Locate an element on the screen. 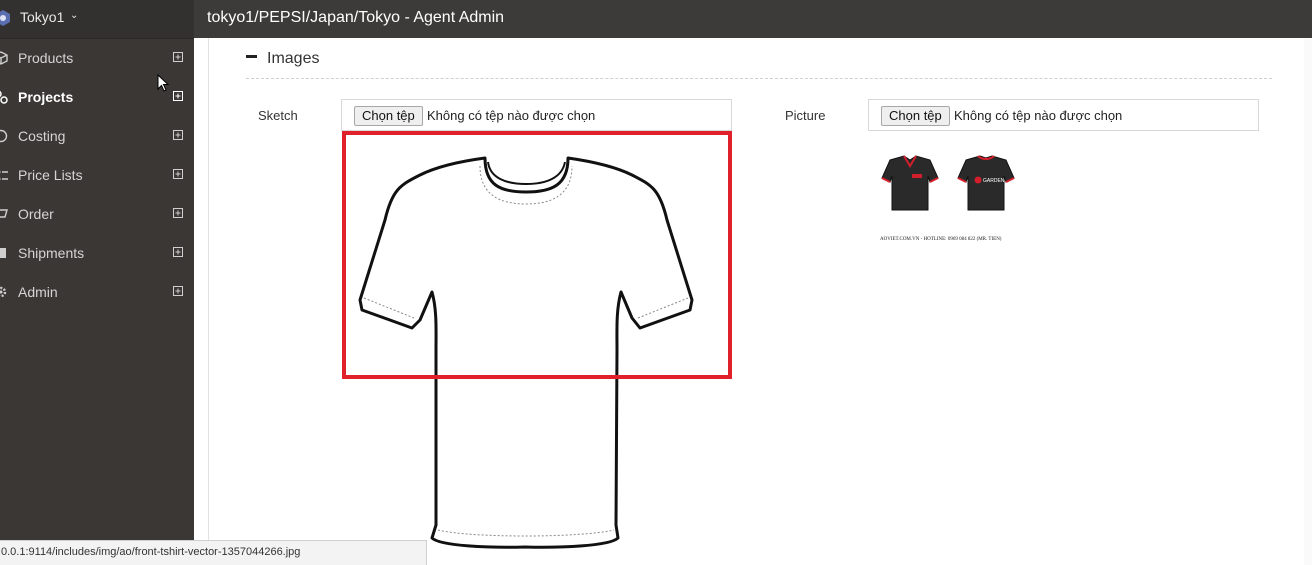 The height and width of the screenshot is (565, 1312). top-bar: tokyo1/PEPSI/Japan/Tokyo - Agent Admin is located at coordinates (753, 19).